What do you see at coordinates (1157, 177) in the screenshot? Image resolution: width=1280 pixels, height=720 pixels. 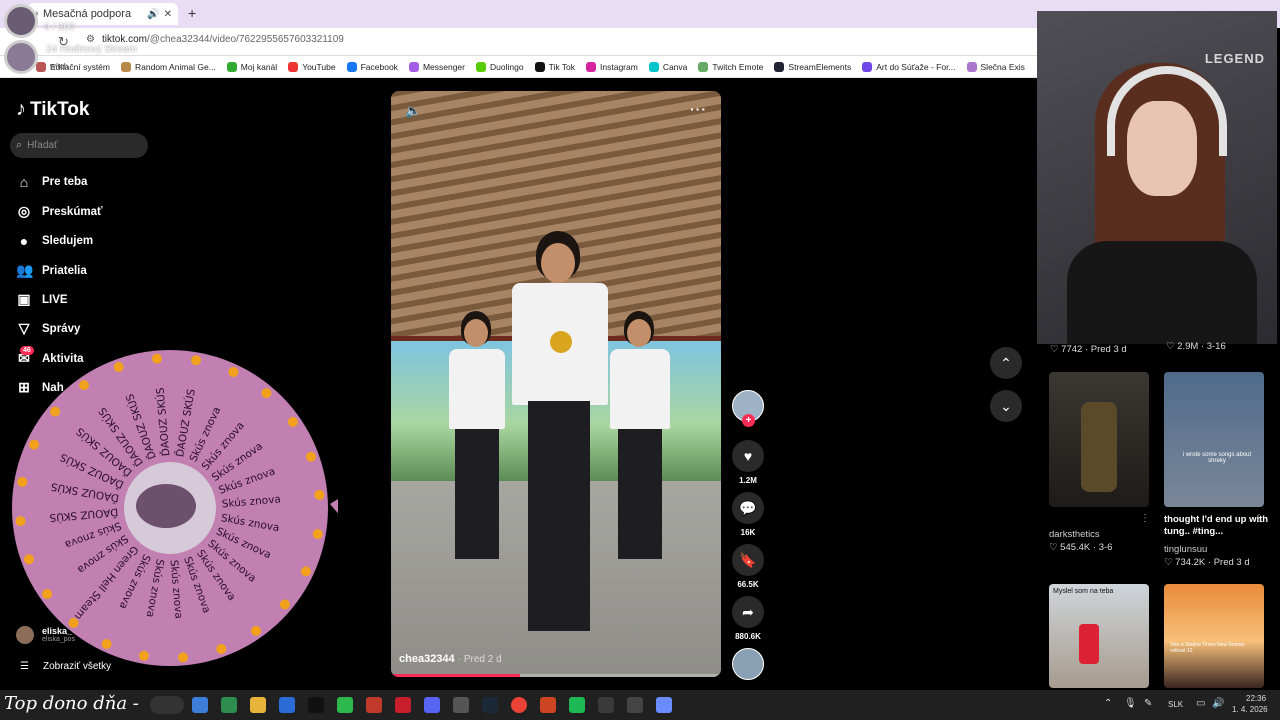 I see `webcam-overlay: LEGEND` at bounding box center [1157, 177].